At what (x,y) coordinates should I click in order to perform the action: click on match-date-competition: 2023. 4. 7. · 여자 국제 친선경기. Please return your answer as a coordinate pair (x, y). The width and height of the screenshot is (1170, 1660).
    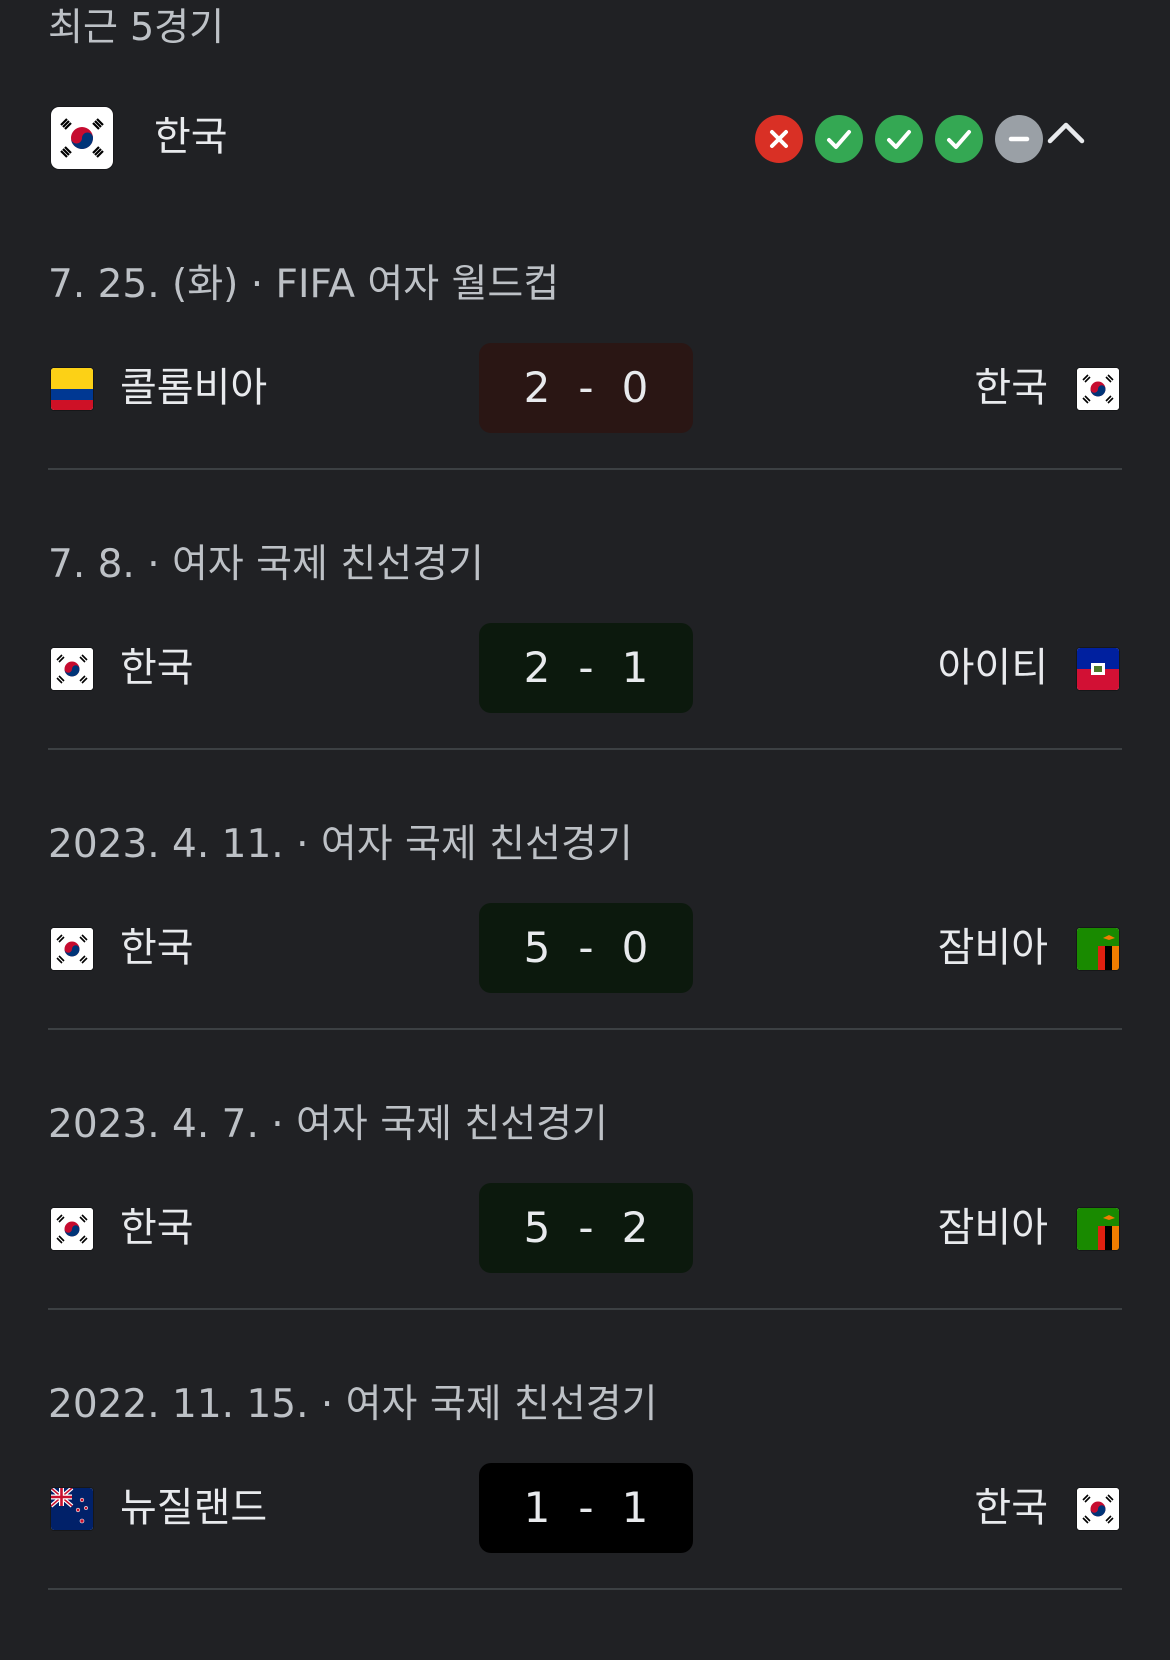
    Looking at the image, I should click on (328, 1124).